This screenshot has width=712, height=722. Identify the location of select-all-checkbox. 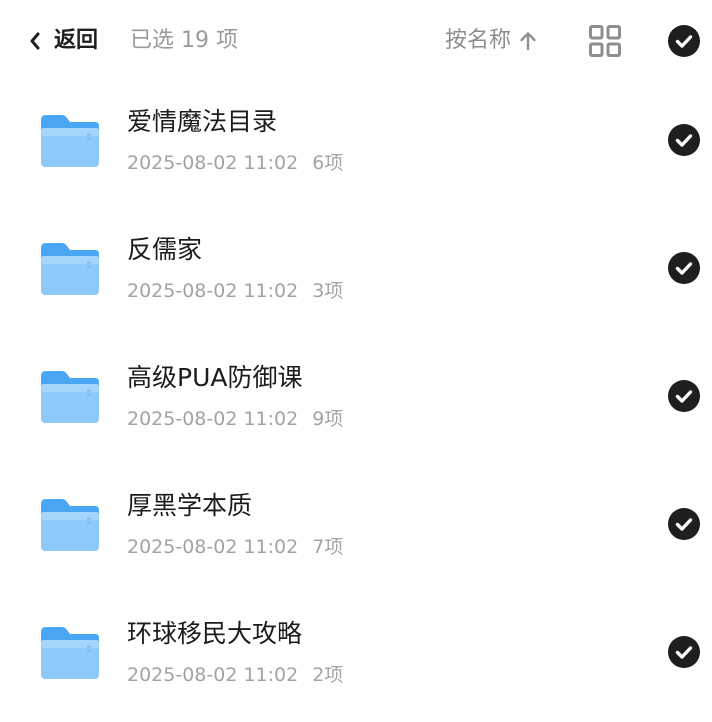
(684, 41).